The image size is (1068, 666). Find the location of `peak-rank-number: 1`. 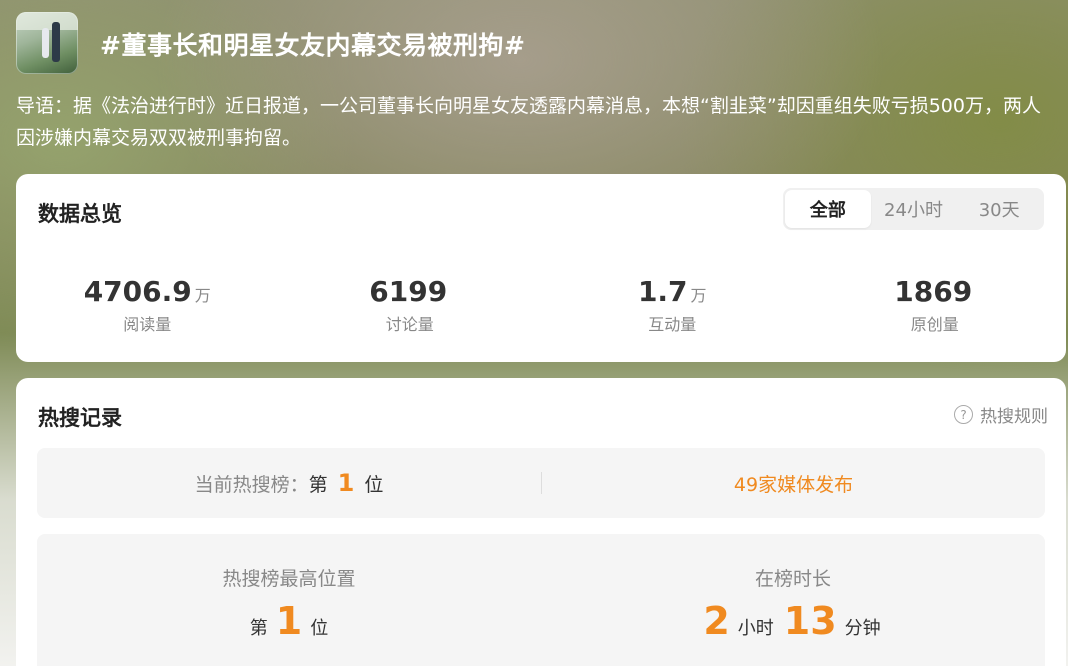

peak-rank-number: 1 is located at coordinates (289, 621).